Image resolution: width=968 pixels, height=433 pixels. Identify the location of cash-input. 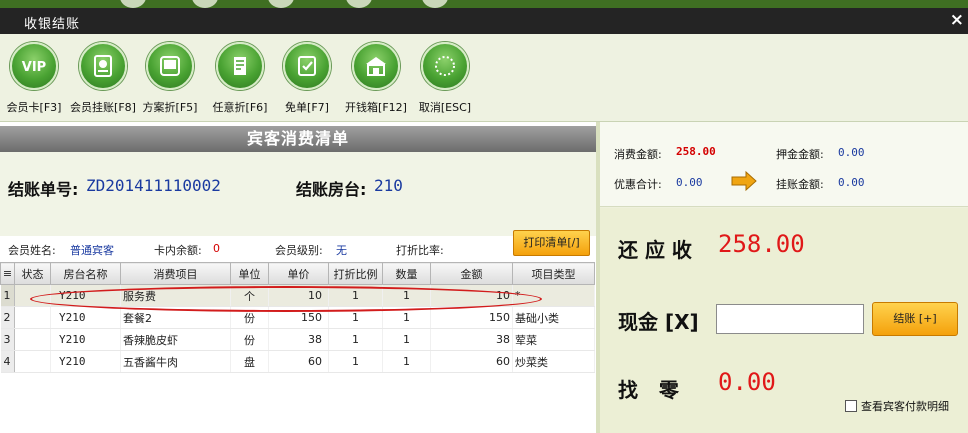
(790, 319).